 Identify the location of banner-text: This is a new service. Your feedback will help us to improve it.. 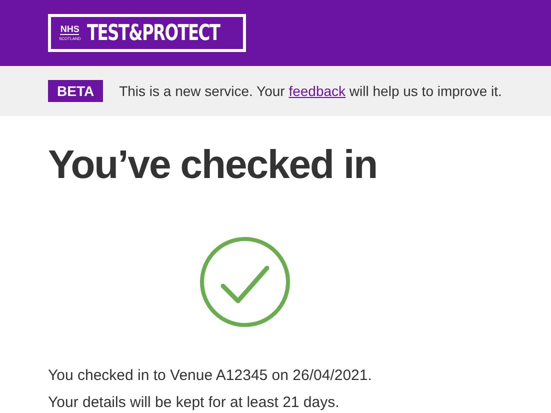
(310, 91).